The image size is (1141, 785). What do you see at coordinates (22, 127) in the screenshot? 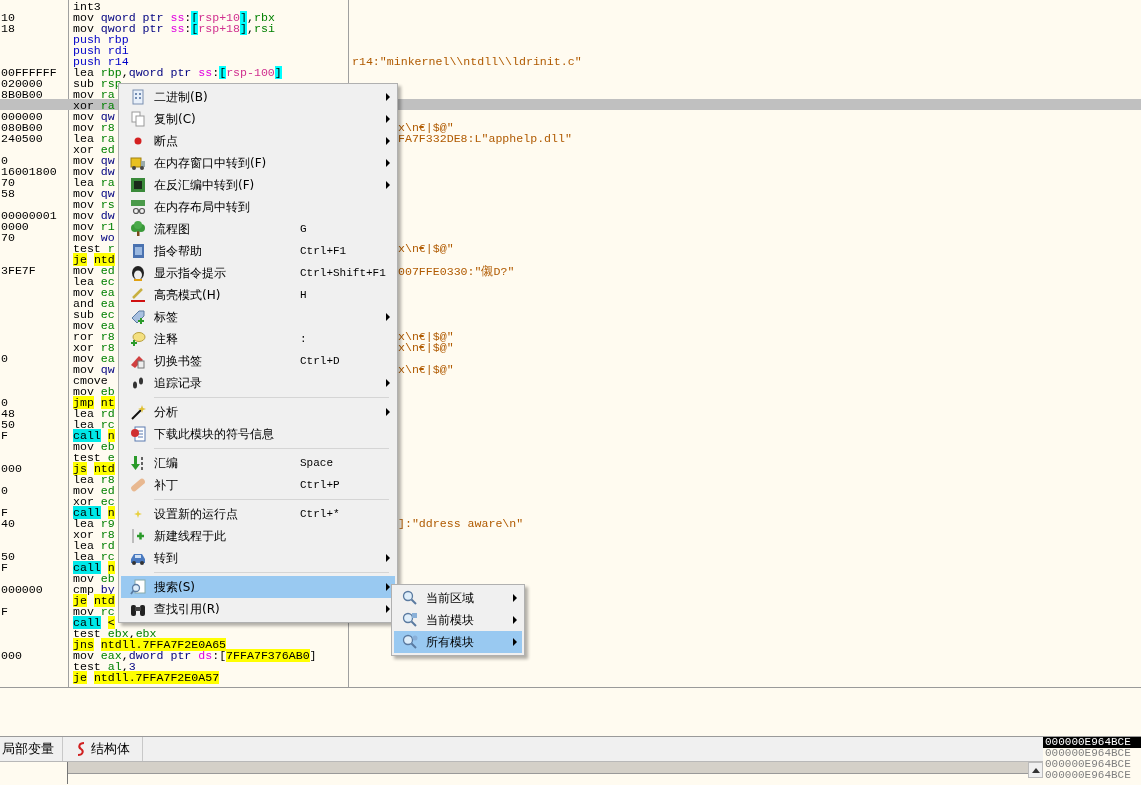
I see `address-text: 080B00` at bounding box center [22, 127].